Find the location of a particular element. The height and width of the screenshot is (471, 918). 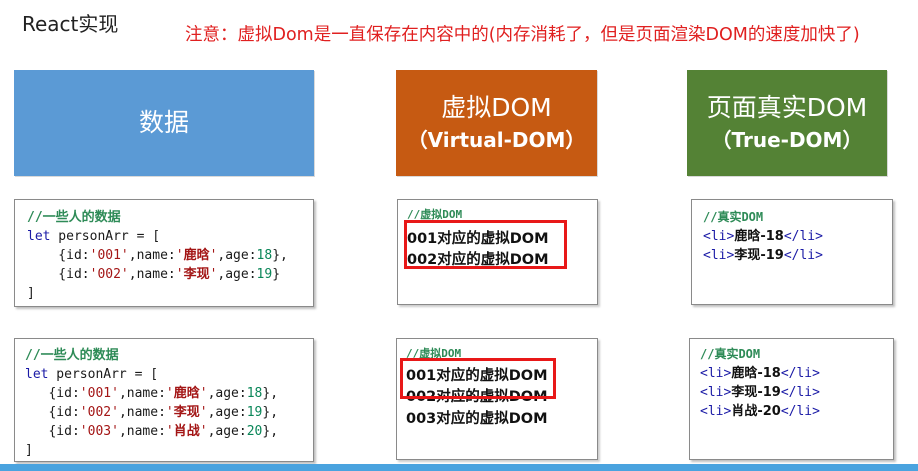

data-header-label: 数据 is located at coordinates (163, 122).